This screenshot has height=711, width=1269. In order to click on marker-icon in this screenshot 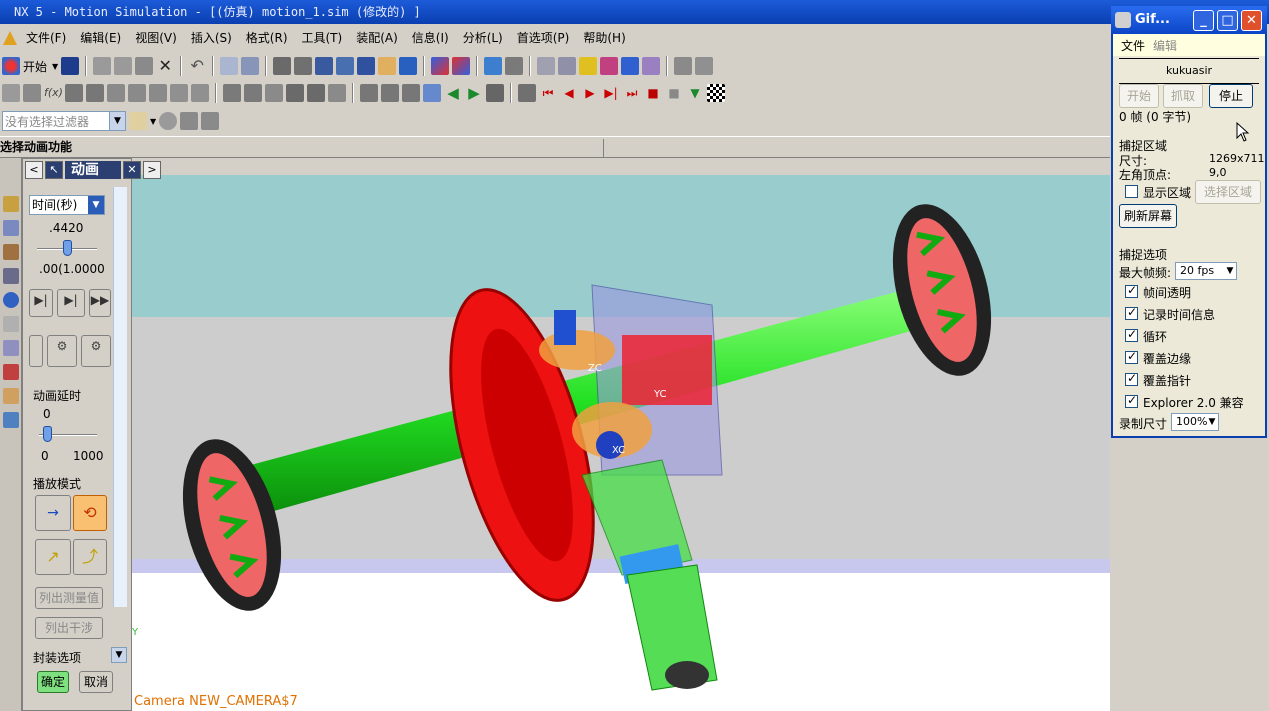, I will do `click(158, 93)`.